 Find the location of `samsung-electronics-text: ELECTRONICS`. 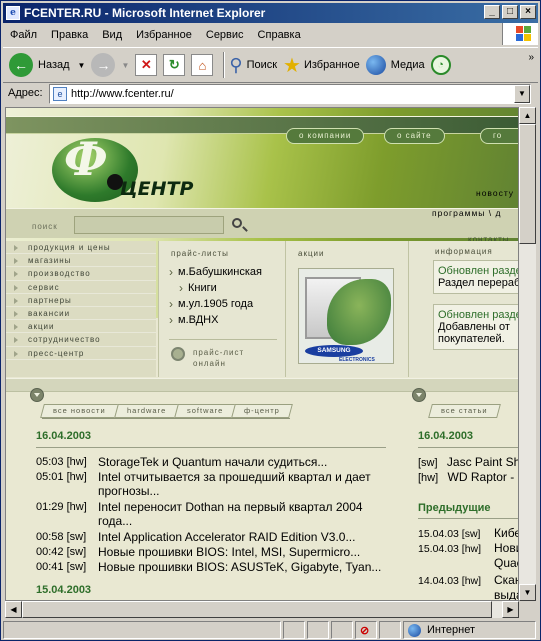

samsung-electronics-text: ELECTRONICS is located at coordinates (357, 360).